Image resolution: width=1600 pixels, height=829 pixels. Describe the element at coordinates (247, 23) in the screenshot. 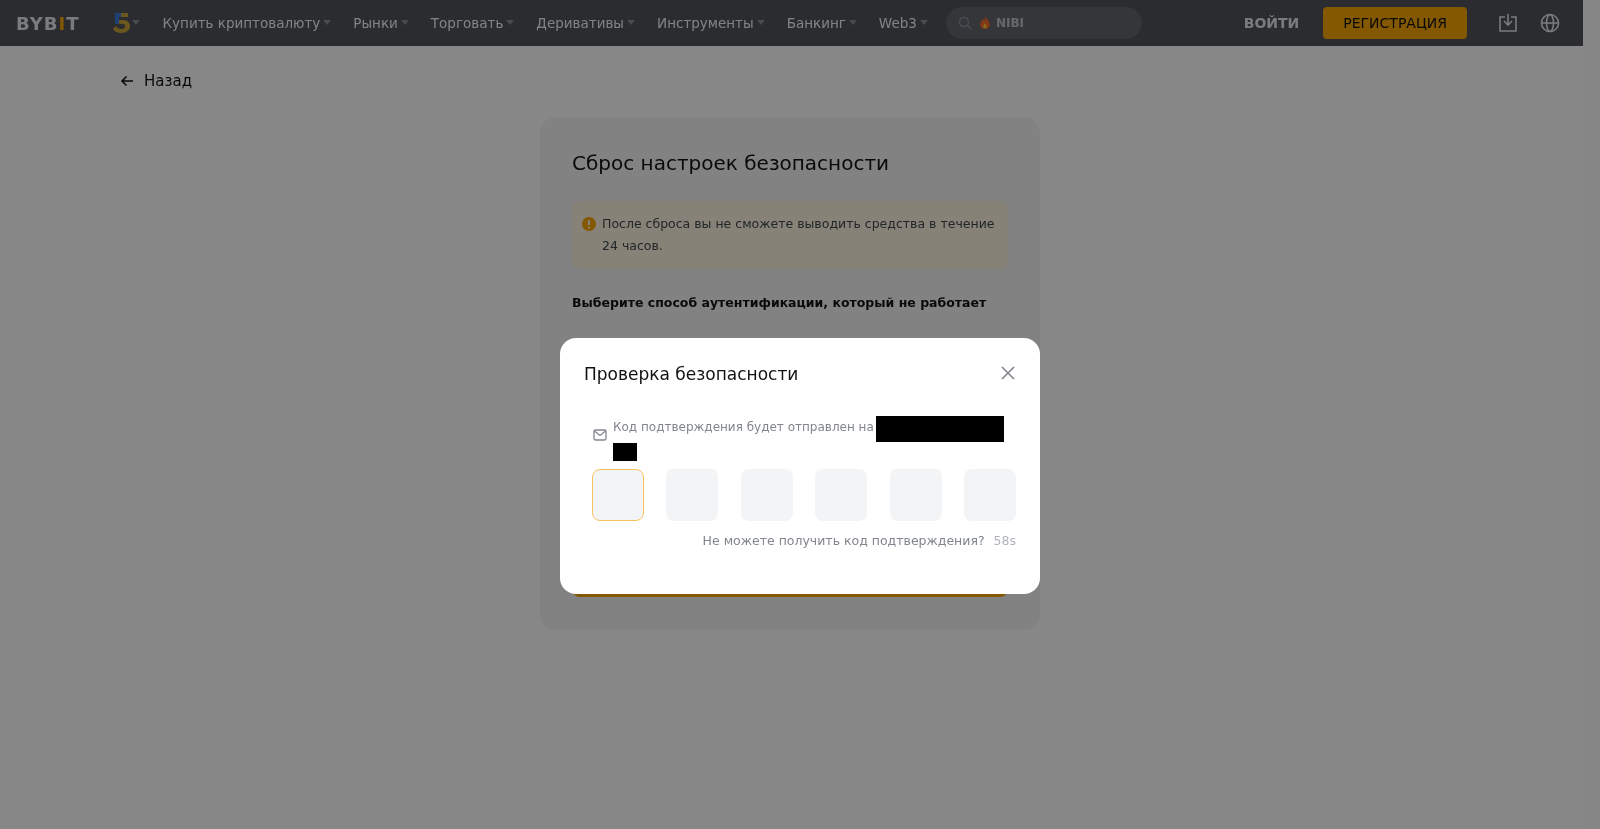

I see `nav-menu-item: Купить криптовалюту` at that location.